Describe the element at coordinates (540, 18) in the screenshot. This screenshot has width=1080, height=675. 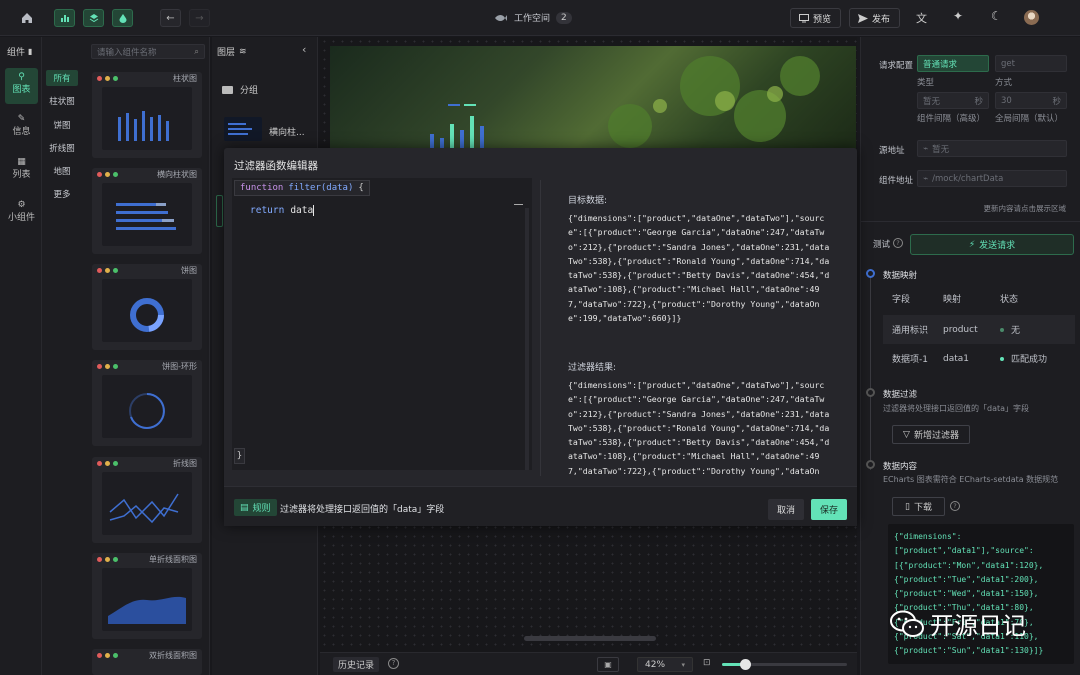
I see `top-bar: ← → 工作空间 2 预览 发布 文 ✦ ☾` at that location.